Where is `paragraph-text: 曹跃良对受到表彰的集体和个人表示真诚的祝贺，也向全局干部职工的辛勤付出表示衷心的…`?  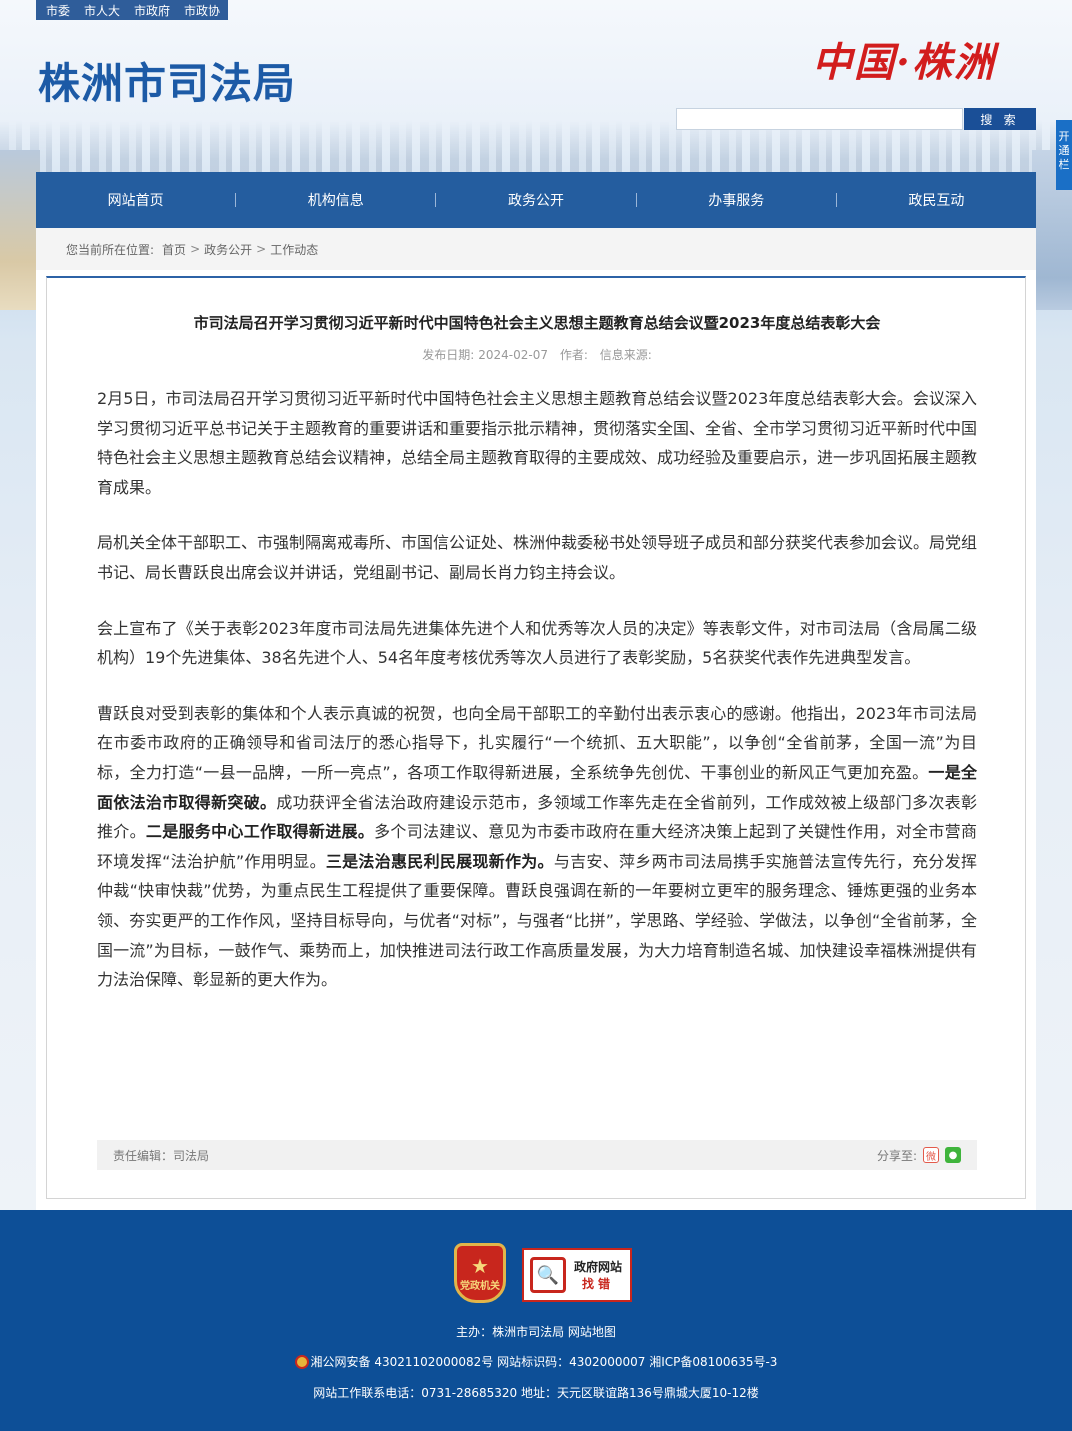
paragraph-text: 曹跃良对受到表彰的集体和个人表示真诚的祝贺，也向全局干部职工的辛勤付出表示衷心的… is located at coordinates (537, 742).